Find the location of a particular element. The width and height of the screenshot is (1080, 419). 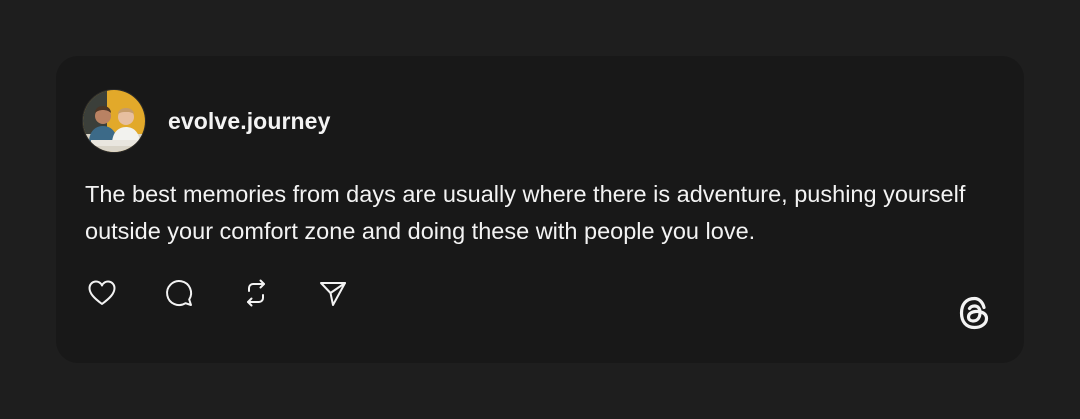

post-header: evolve.journey is located at coordinates (206, 121).